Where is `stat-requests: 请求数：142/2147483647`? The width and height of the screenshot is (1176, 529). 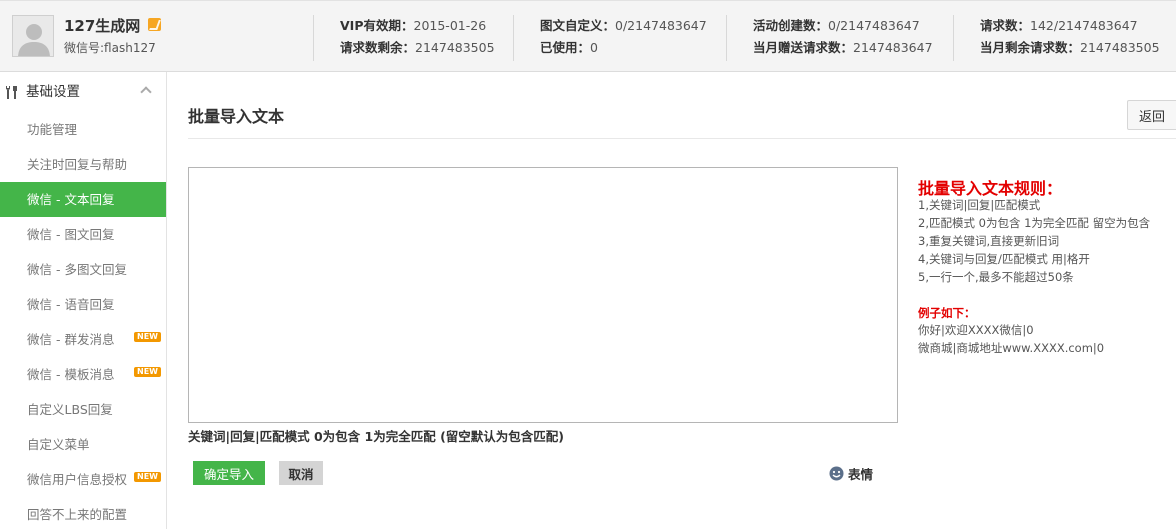
stat-requests: 请求数：142/2147483647 is located at coordinates (1059, 25).